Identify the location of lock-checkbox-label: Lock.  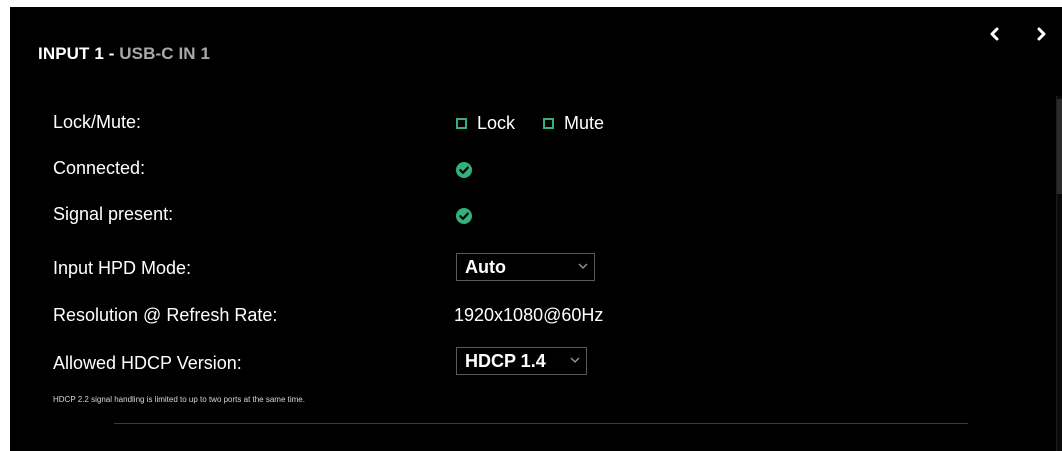
(496, 123).